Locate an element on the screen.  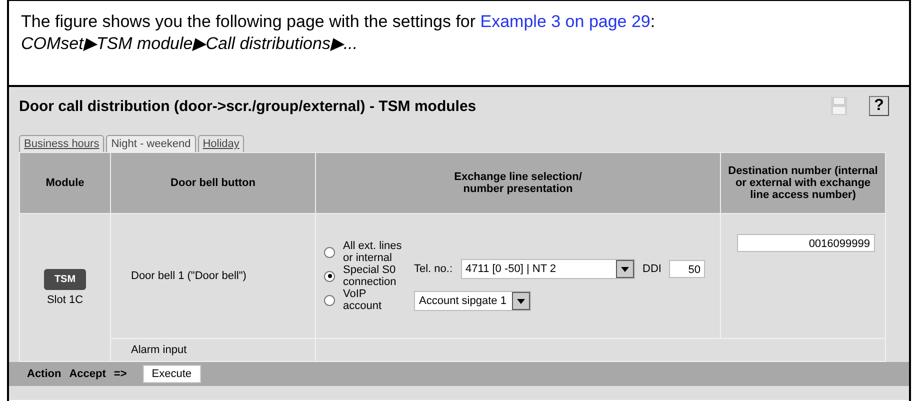
option-label: Special S0 connection is located at coordinates (370, 276).